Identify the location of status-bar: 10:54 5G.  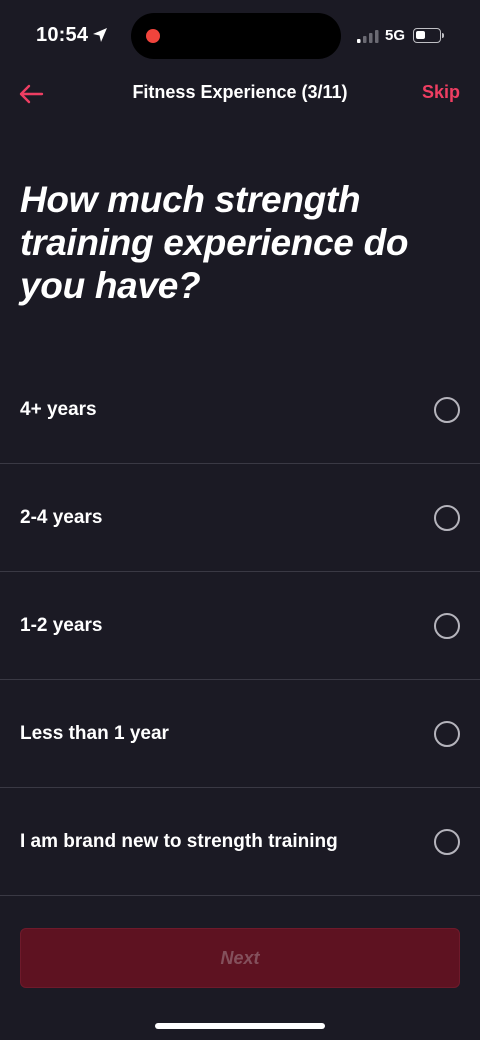
(240, 36).